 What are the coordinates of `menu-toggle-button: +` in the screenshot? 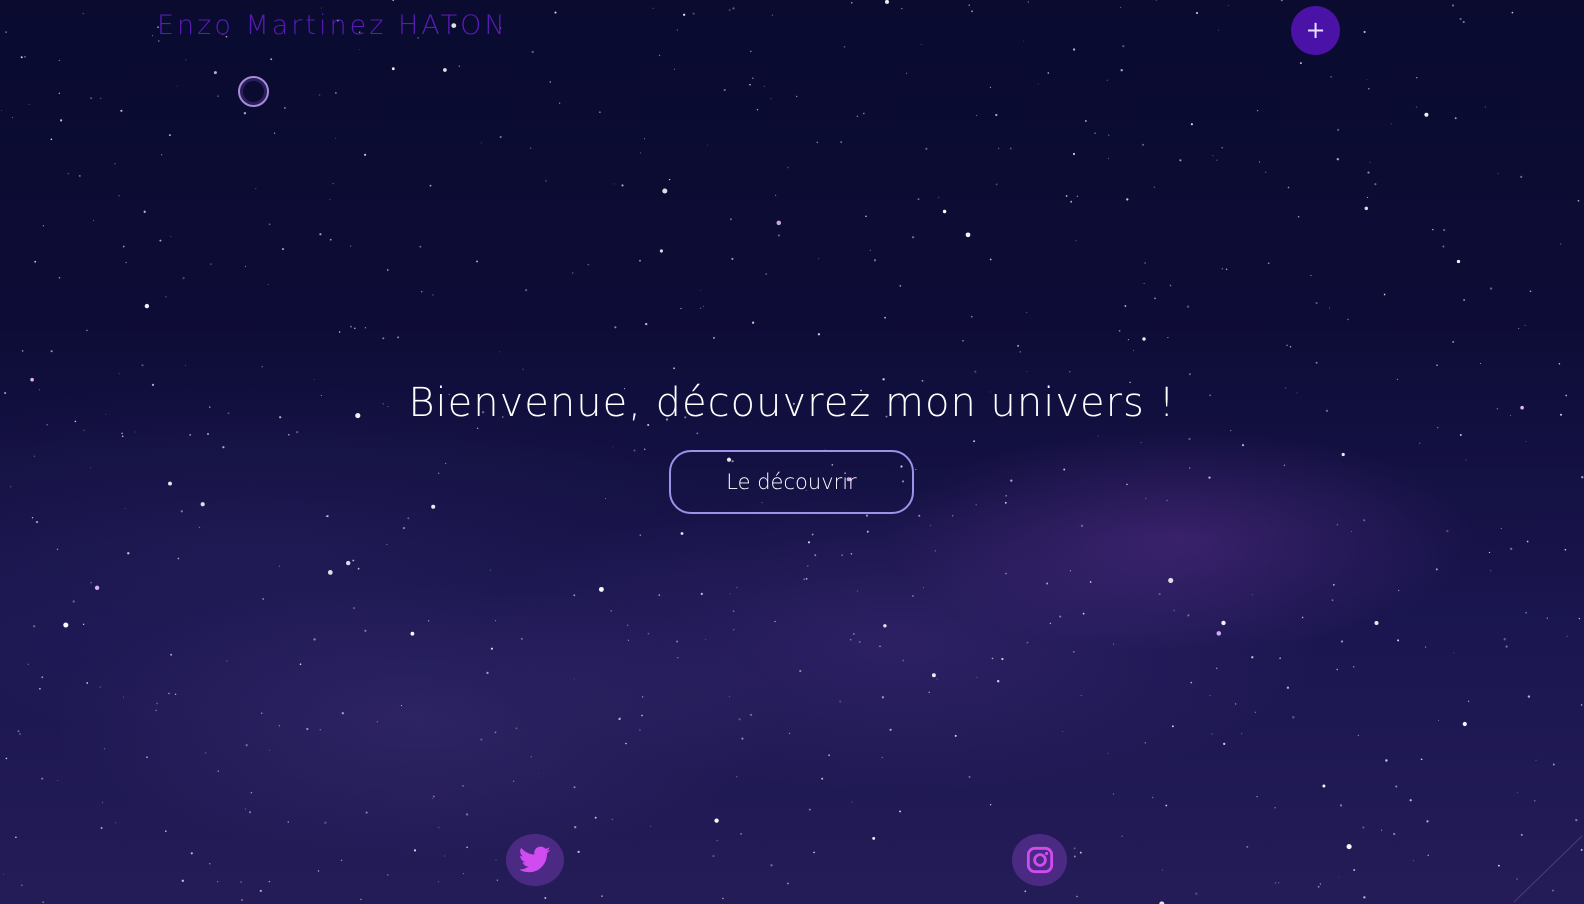 It's located at (1315, 30).